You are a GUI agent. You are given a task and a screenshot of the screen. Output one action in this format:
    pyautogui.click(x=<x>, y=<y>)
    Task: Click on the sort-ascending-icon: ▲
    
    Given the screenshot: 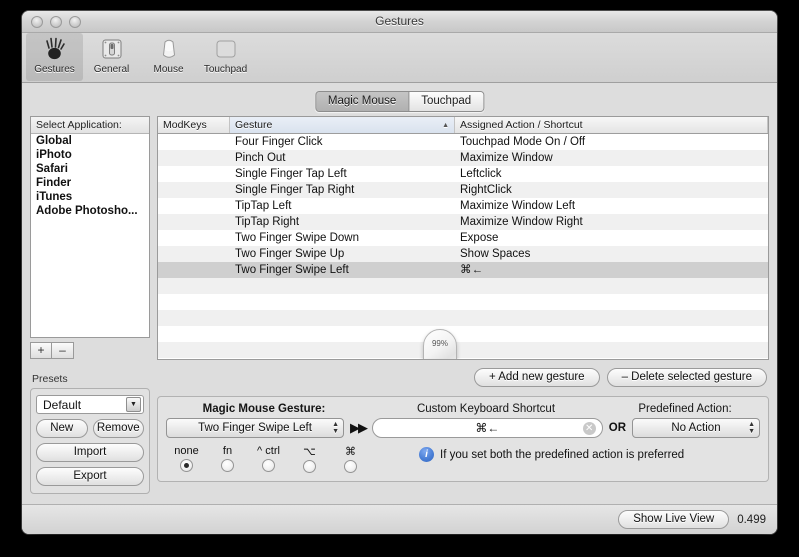 What is the action you would take?
    pyautogui.click(x=445, y=125)
    